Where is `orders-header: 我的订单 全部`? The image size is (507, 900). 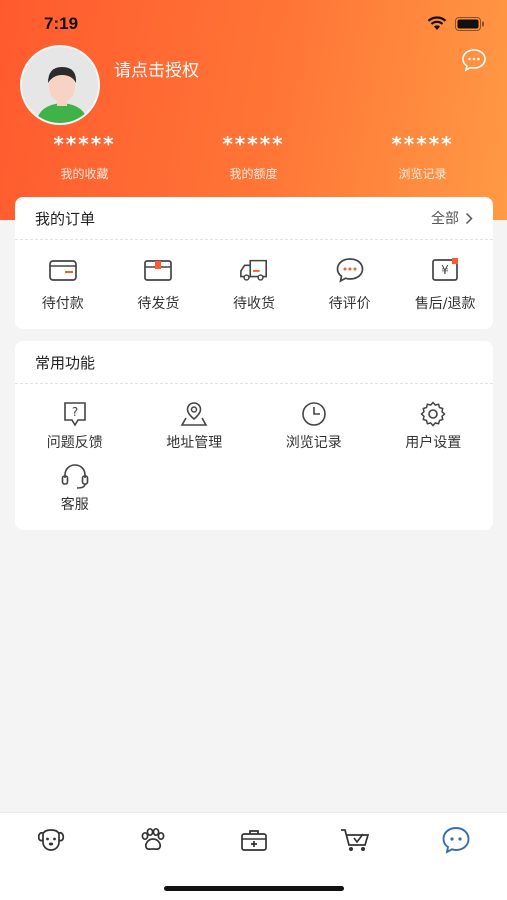
orders-header: 我的订单 全部 is located at coordinates (254, 218).